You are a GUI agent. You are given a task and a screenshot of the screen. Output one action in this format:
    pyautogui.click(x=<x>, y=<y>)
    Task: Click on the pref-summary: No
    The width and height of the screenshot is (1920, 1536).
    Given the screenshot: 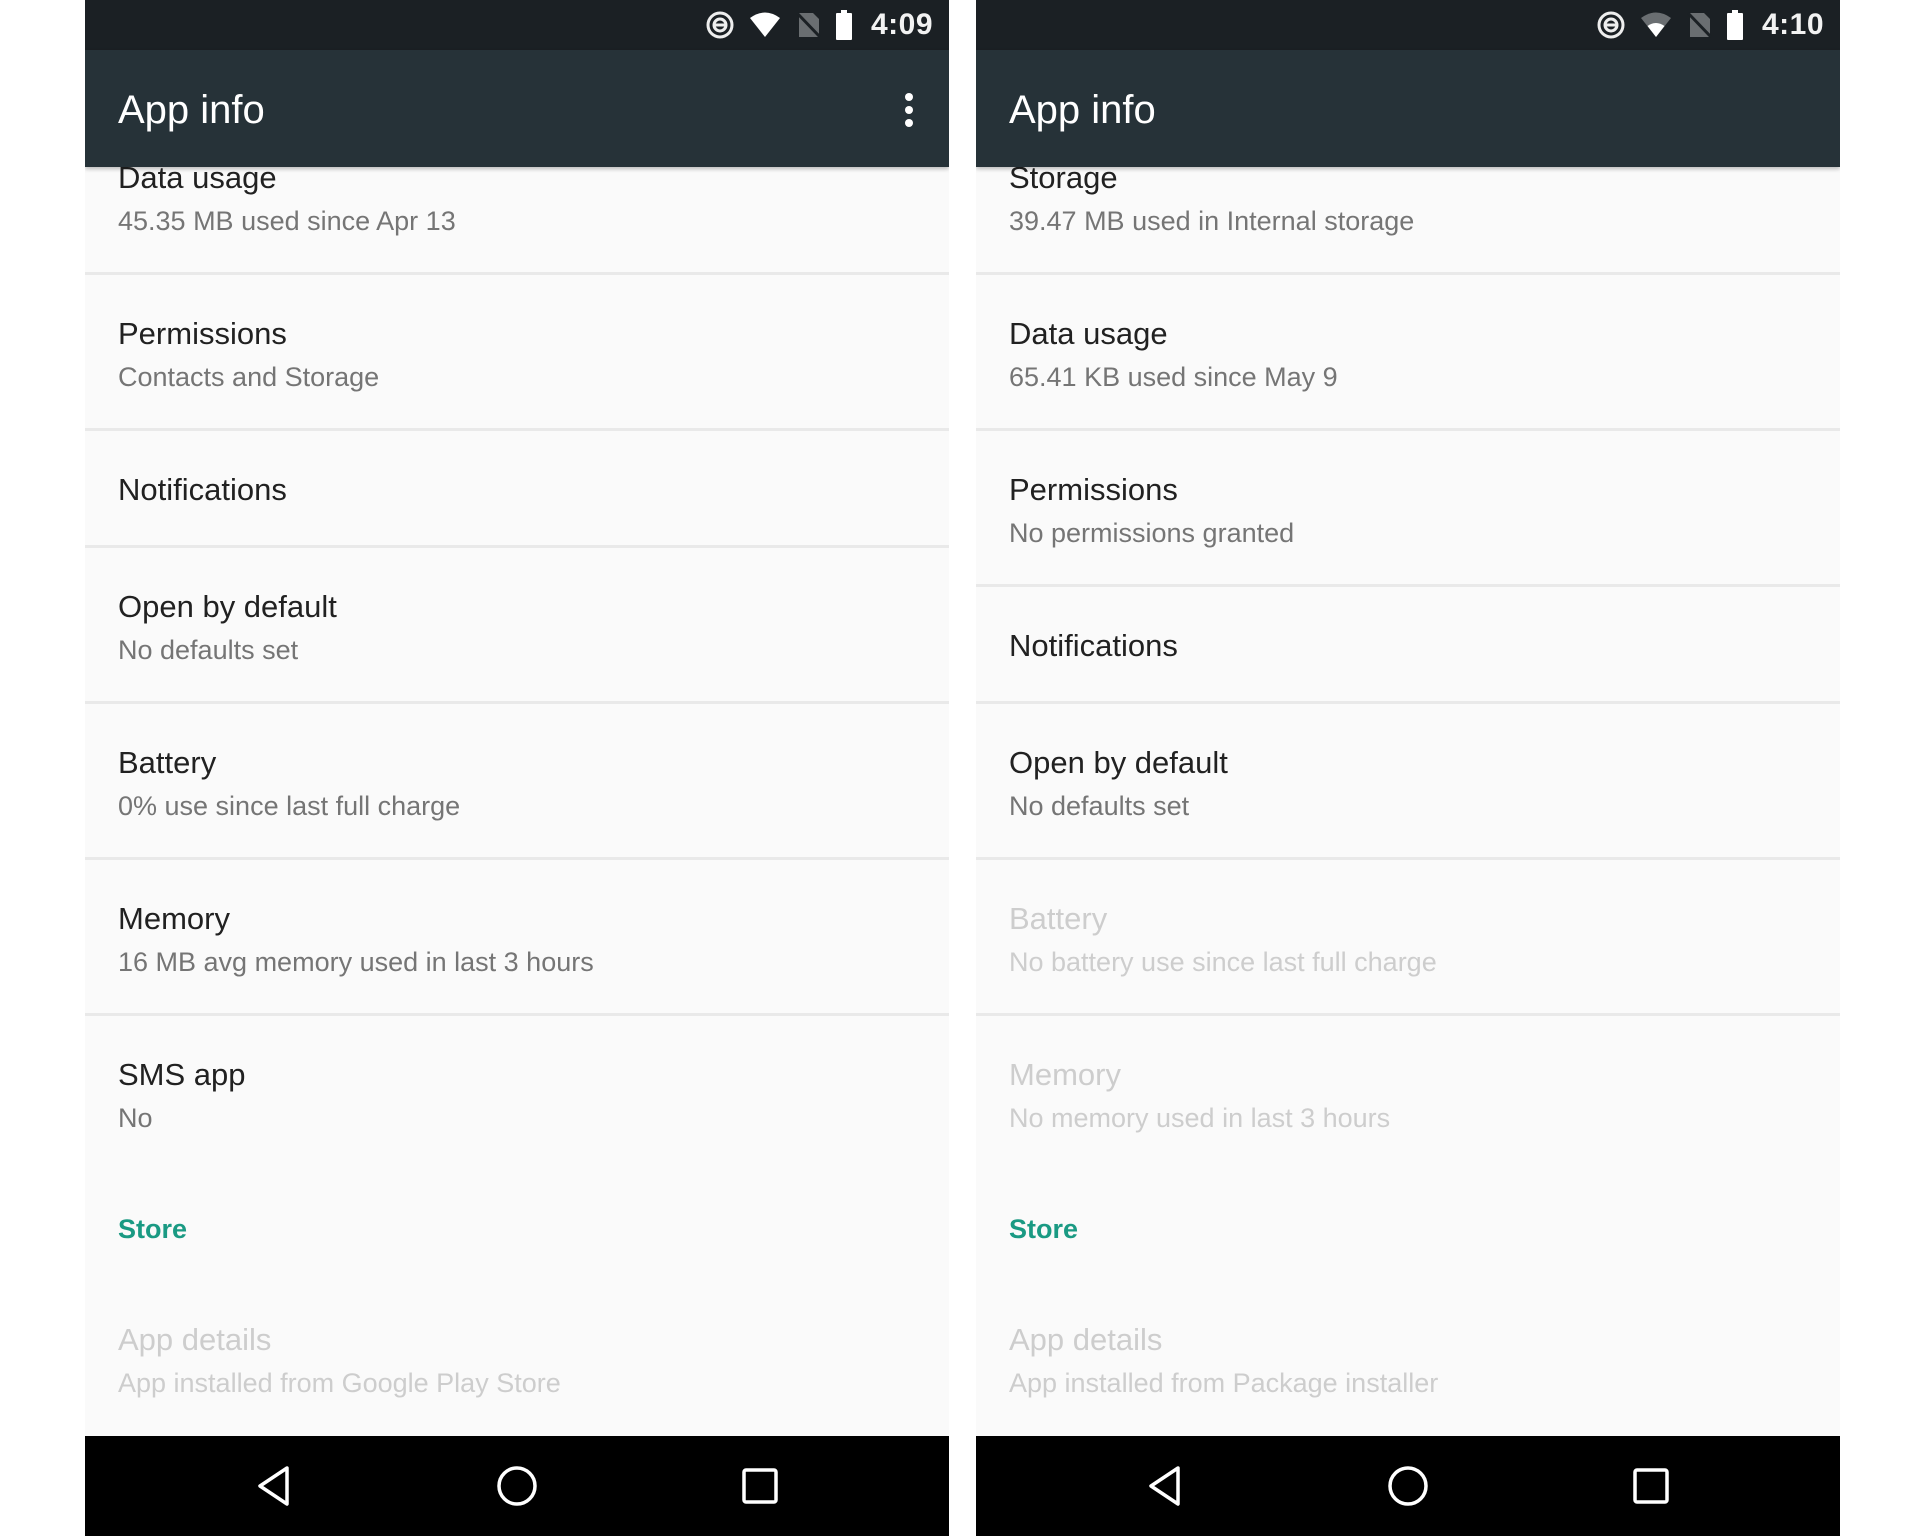 What is the action you would take?
    pyautogui.click(x=135, y=1118)
    